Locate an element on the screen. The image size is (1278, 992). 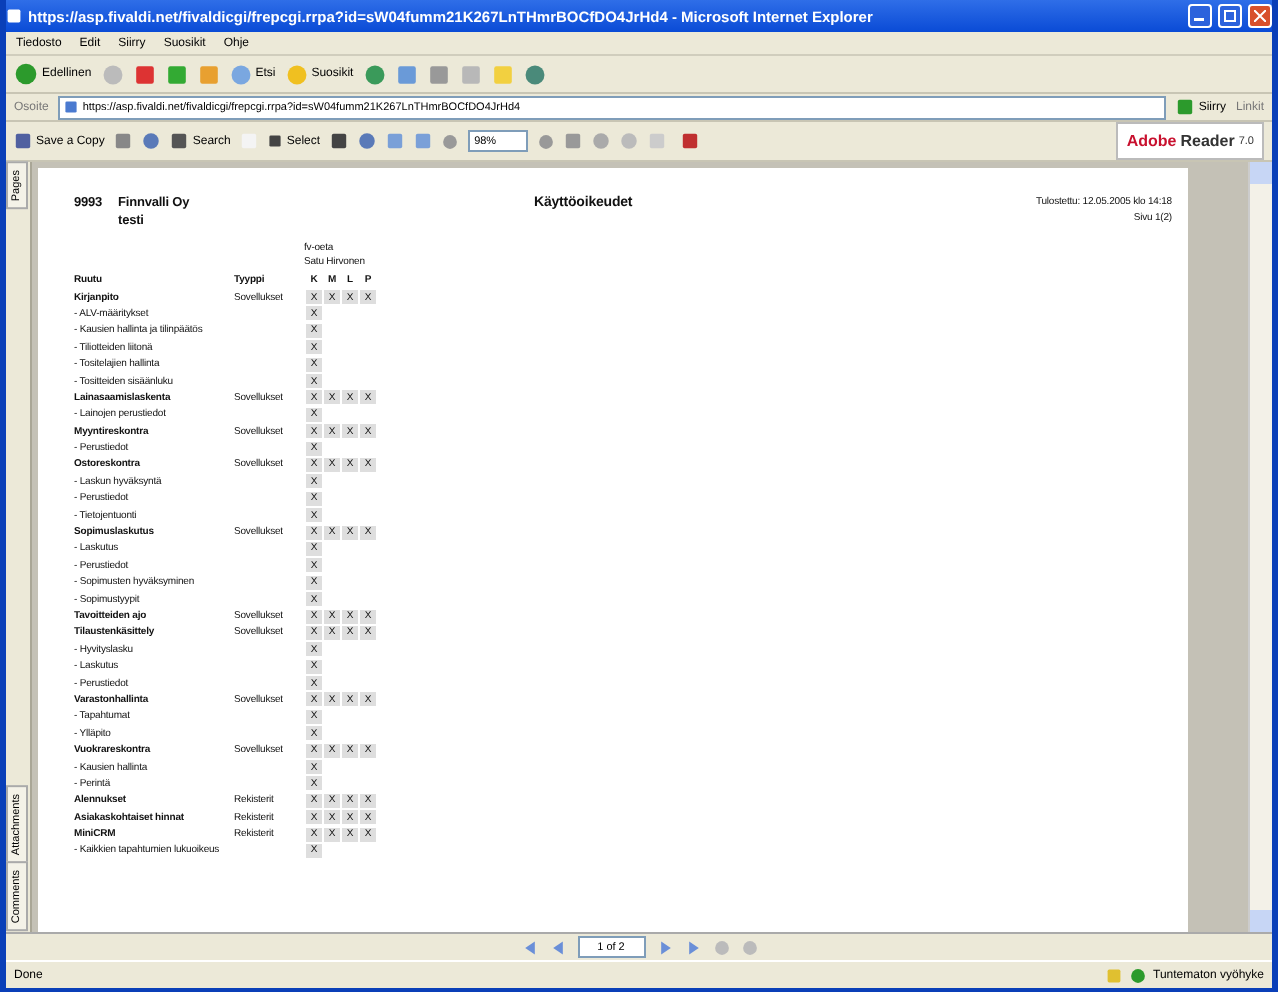
first-page-icon is located at coordinates (529, 947).